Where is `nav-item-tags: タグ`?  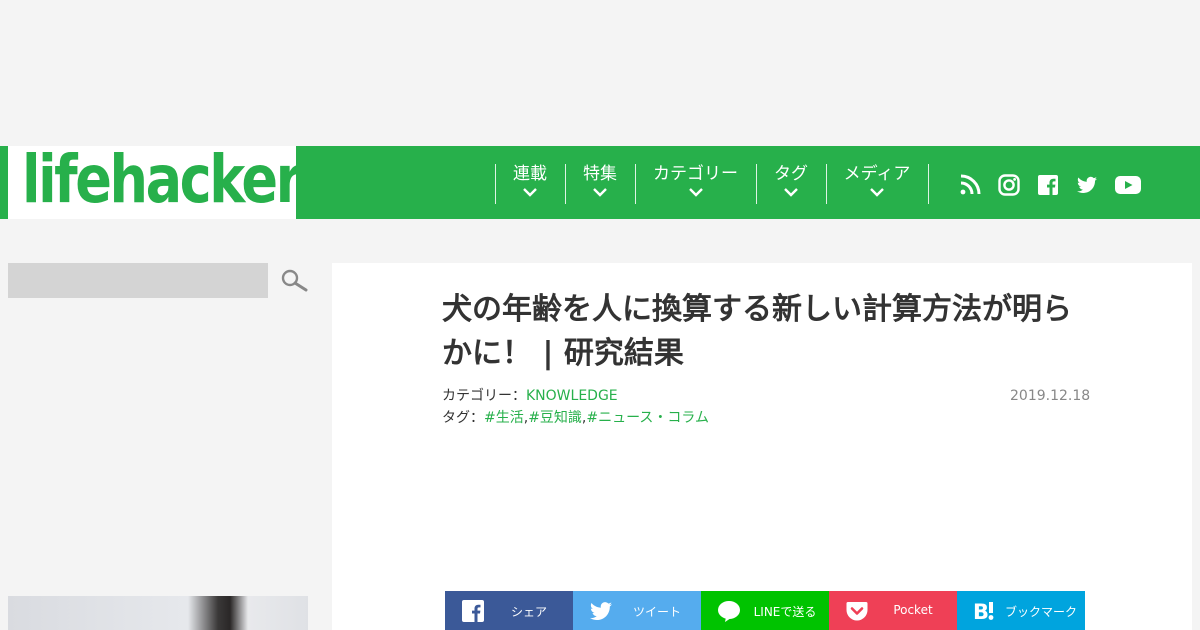
nav-item-tags: タグ is located at coordinates (791, 184).